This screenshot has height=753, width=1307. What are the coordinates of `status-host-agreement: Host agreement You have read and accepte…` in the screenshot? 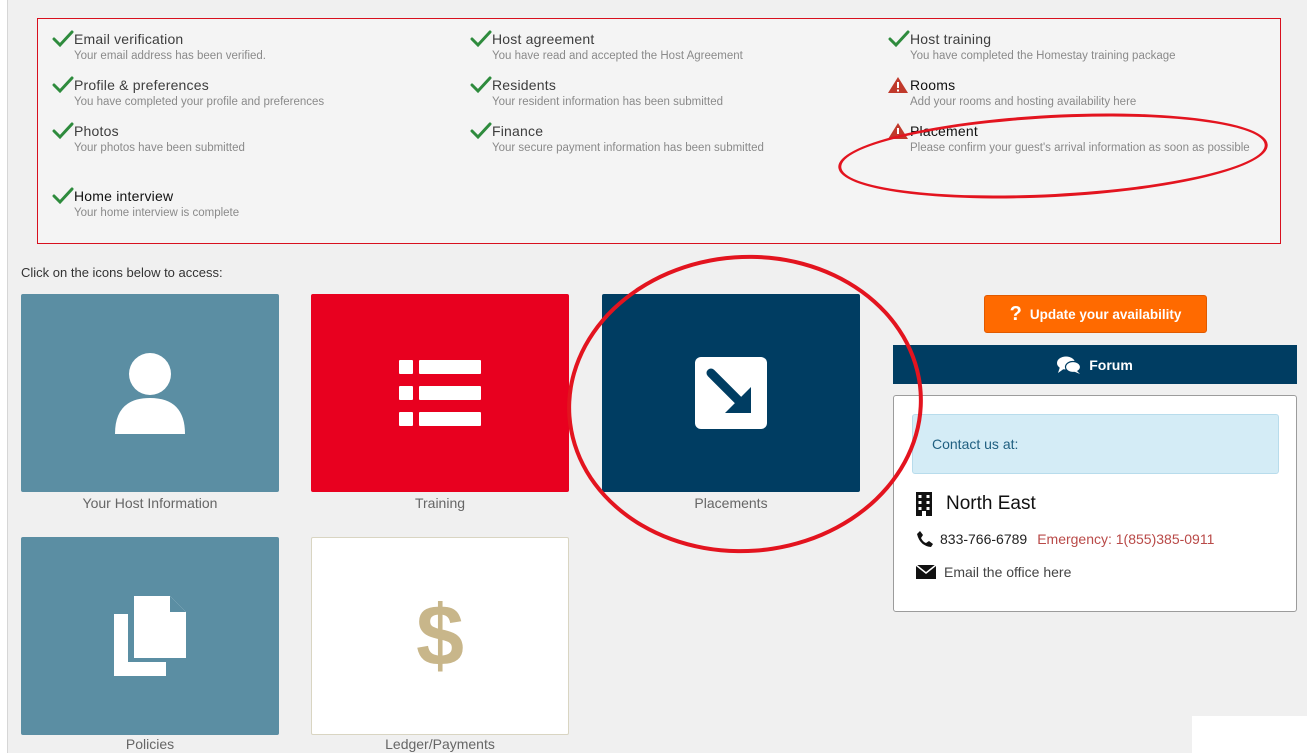 It's located at (670, 47).